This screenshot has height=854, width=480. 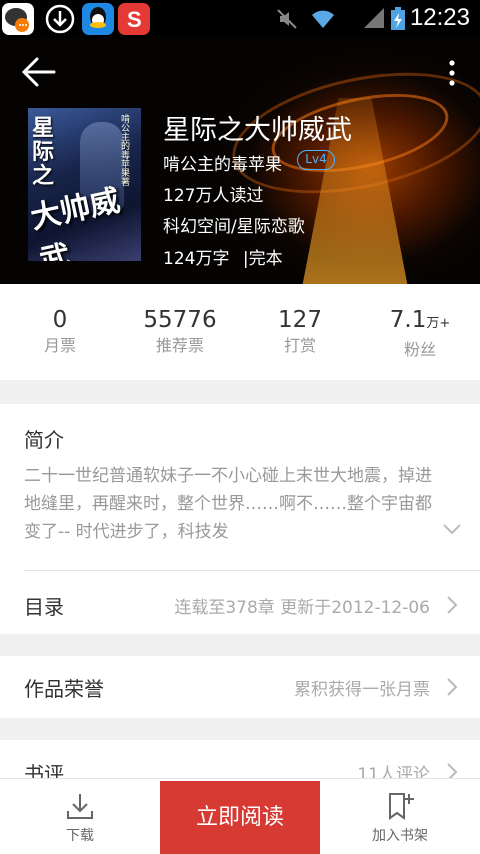 What do you see at coordinates (124, 150) in the screenshot?
I see `cover-author-text: 啃公主的毒苹果著` at bounding box center [124, 150].